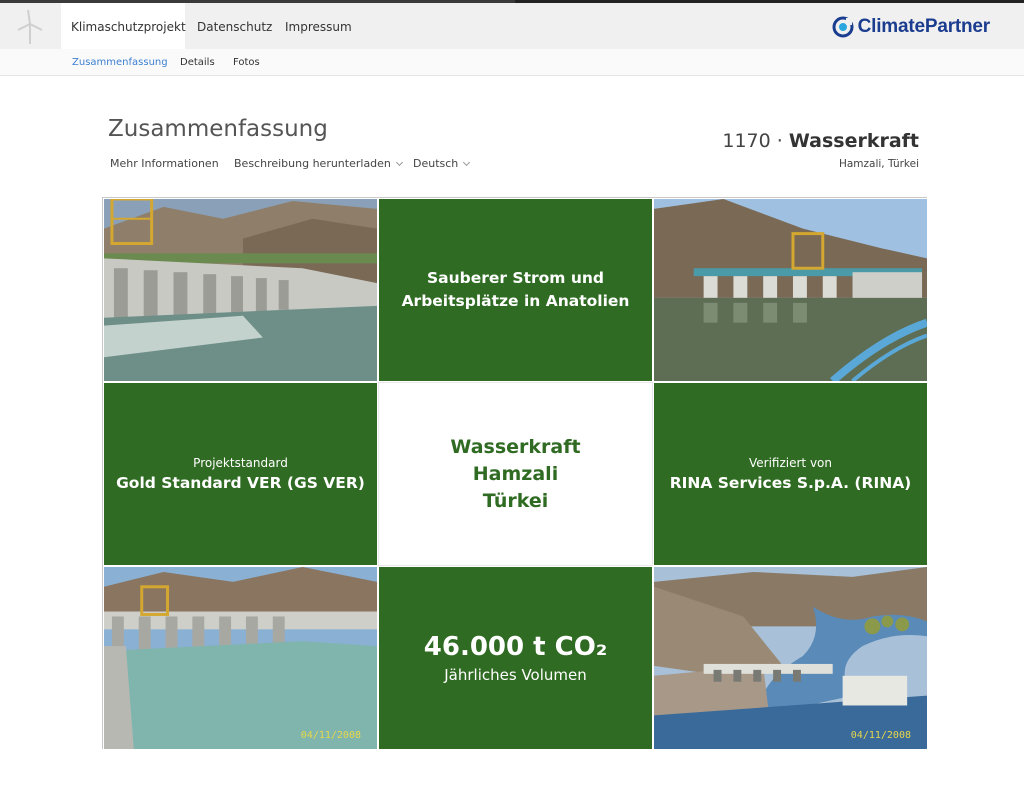  Describe the element at coordinates (246, 62) in the screenshot. I see `subnav-fotos: Fotos` at that location.